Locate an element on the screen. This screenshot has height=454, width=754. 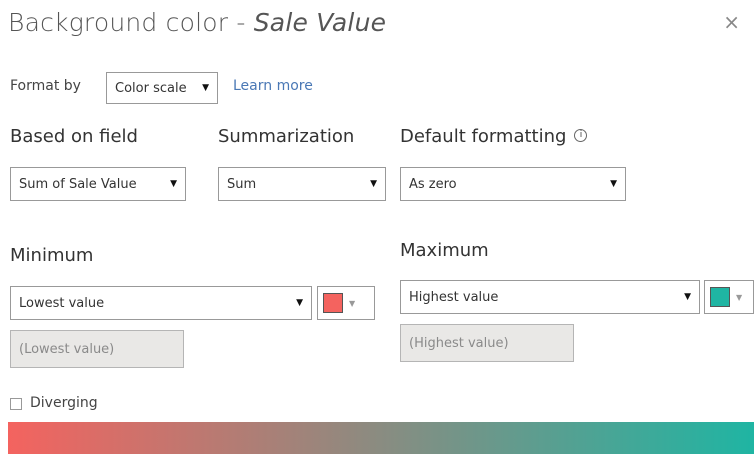
default-formatting-dropdown: As zero ▼ is located at coordinates (513, 184).